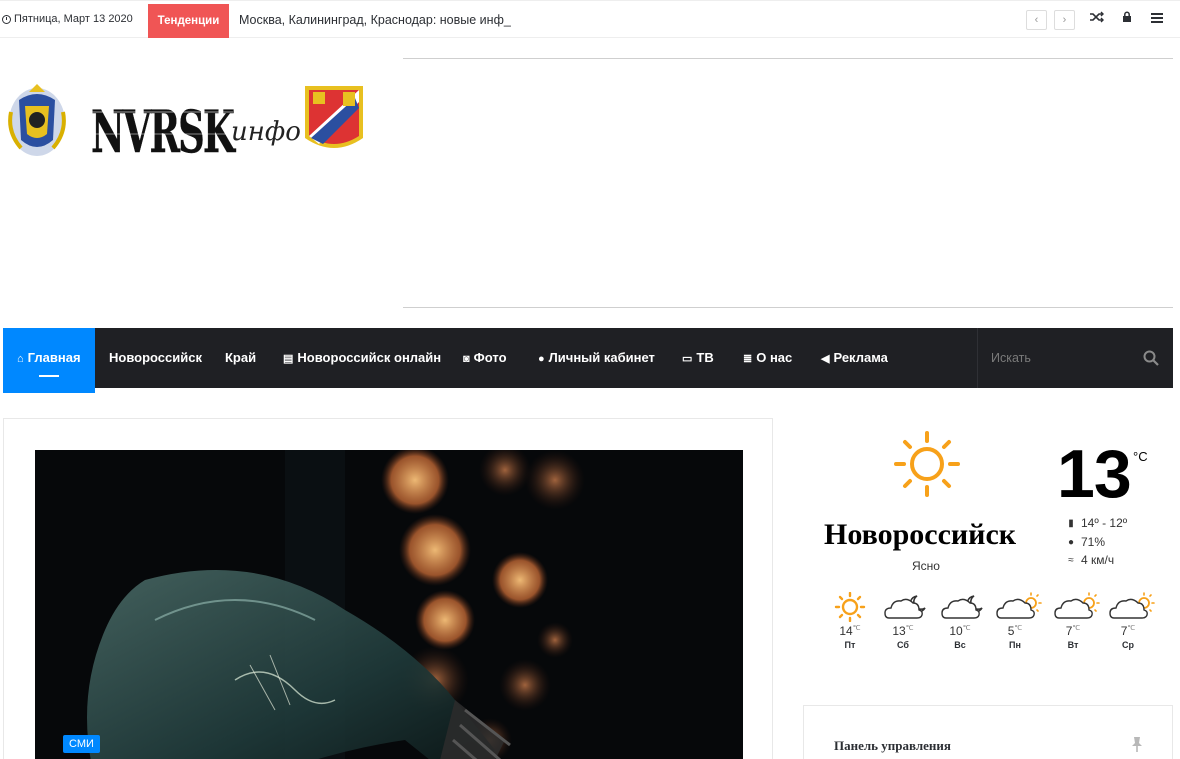  What do you see at coordinates (334, 117) in the screenshot?
I see `coat-of-arms-right-icon` at bounding box center [334, 117].